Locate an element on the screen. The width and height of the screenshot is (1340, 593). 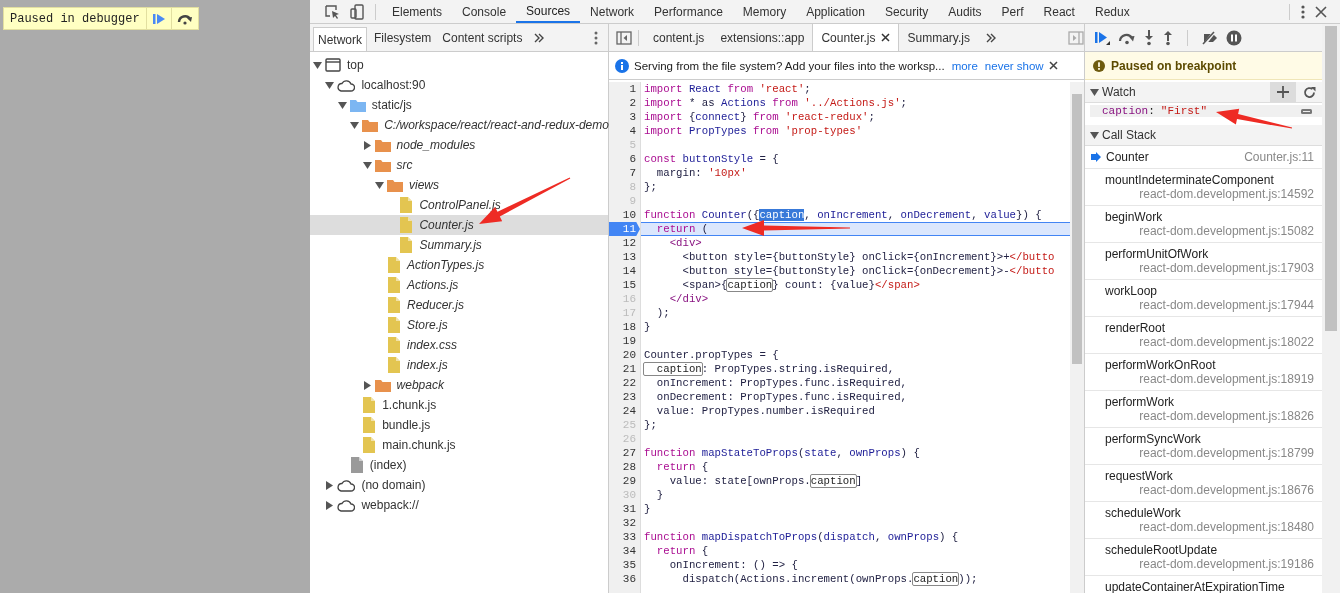
tree-item: localhost:90 is located at coordinates (459, 85).